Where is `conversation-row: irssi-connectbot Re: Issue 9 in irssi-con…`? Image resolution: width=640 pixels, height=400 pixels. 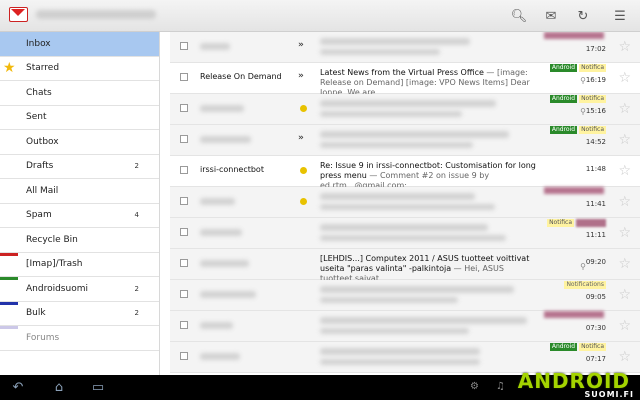
conversation-row: irssi-connectbot Re: Issue 9 in irssi-con… is located at coordinates (405, 173).